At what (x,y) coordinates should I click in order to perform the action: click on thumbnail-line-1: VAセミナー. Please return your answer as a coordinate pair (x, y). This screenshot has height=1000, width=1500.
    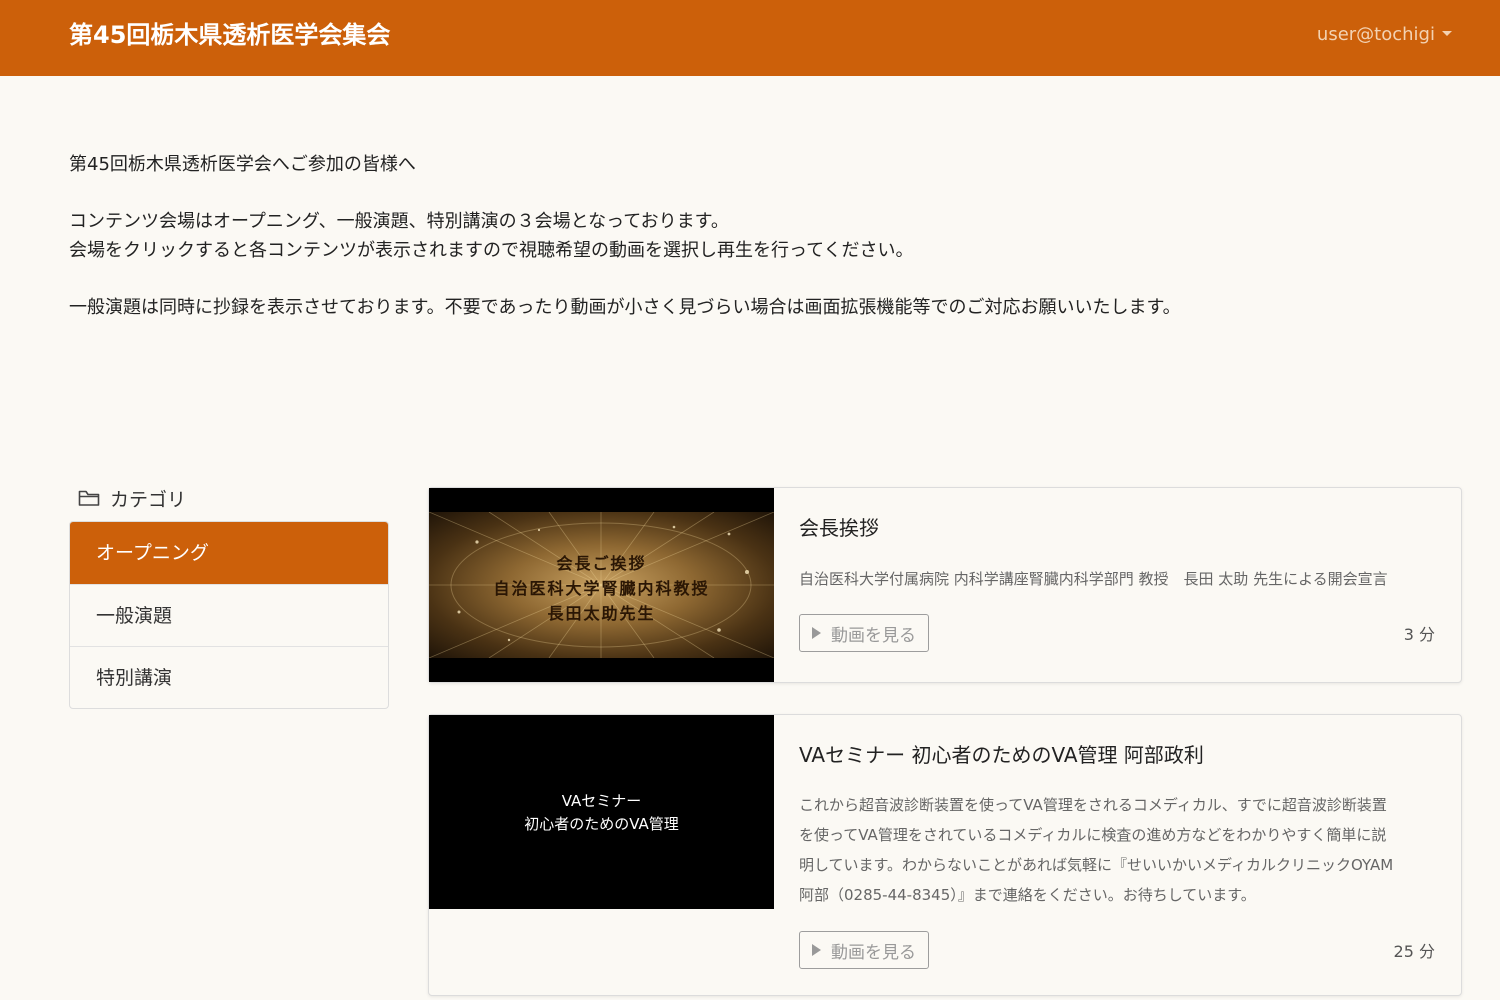
    Looking at the image, I should click on (601, 801).